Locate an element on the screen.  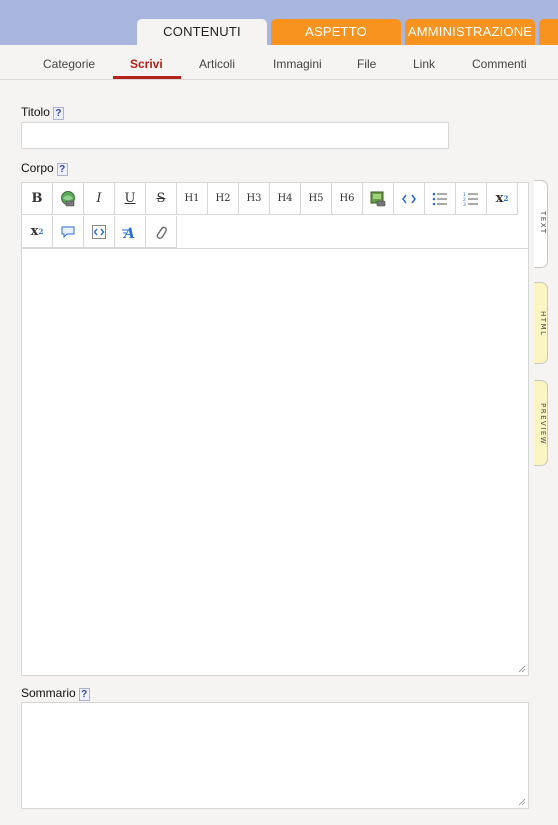
superscript-button: x2 is located at coordinates (502, 199).